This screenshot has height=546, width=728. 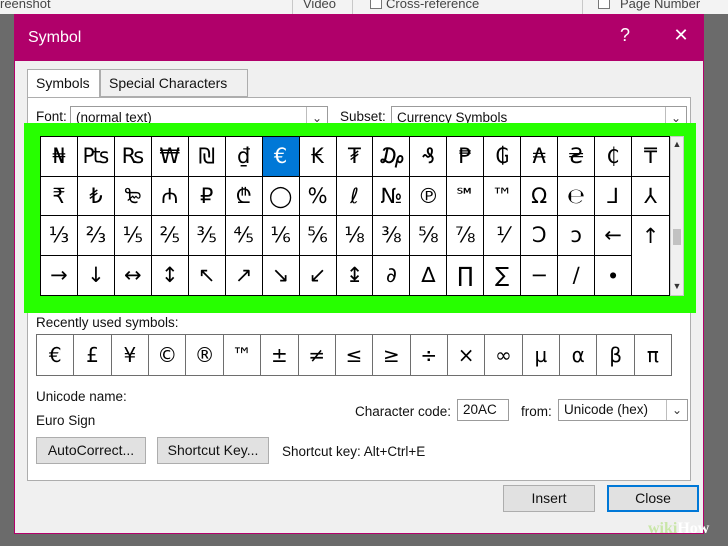 What do you see at coordinates (392, 157) in the screenshot?
I see `symbol-cell: ₯` at bounding box center [392, 157].